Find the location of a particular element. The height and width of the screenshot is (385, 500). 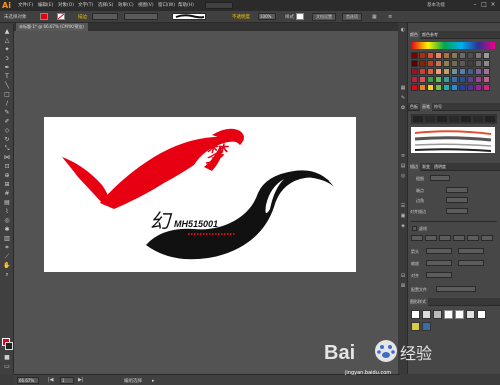

color-mode-icon: ■ is located at coordinates (7, 357).